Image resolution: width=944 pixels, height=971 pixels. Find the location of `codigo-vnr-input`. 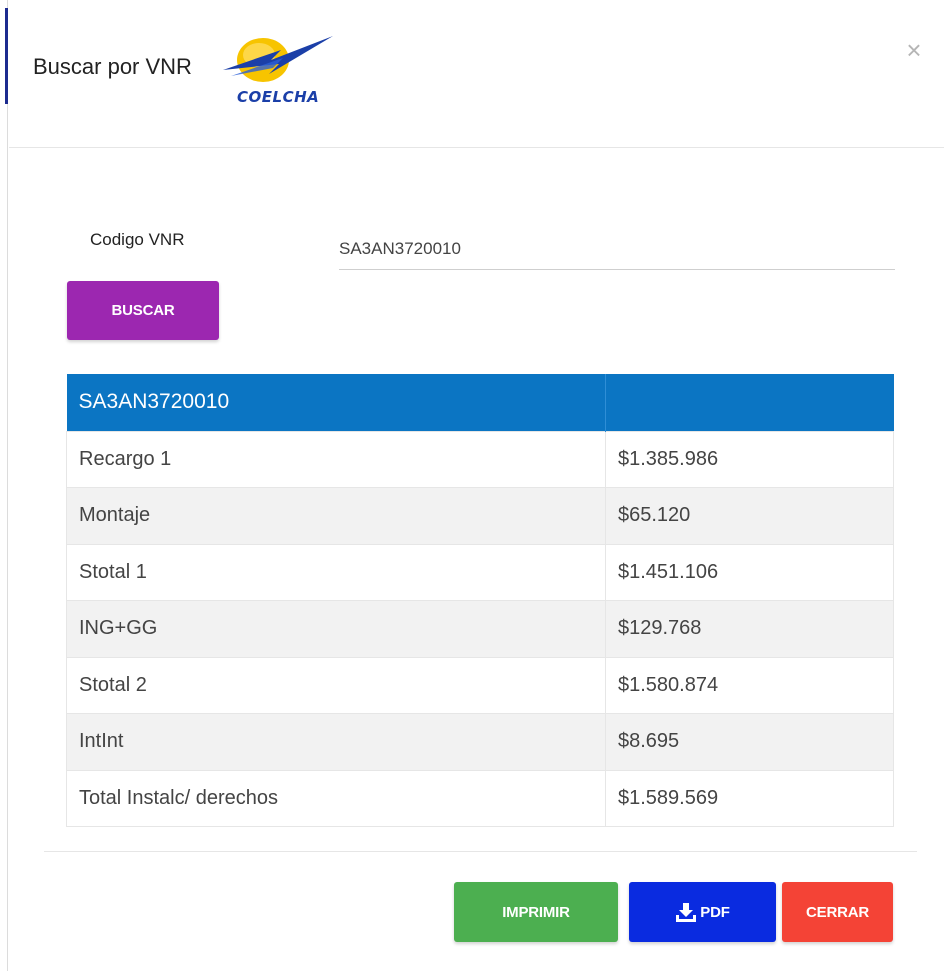

codigo-vnr-input is located at coordinates (617, 249).